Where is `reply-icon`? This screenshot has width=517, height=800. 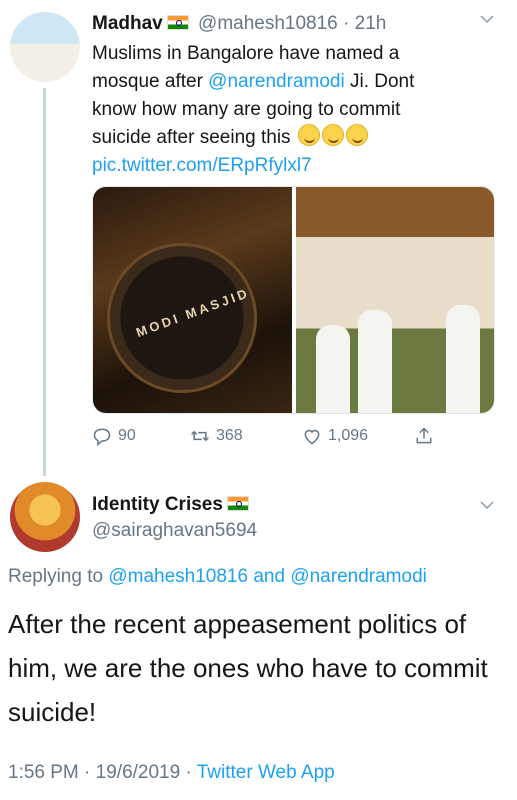
reply-icon is located at coordinates (102, 437).